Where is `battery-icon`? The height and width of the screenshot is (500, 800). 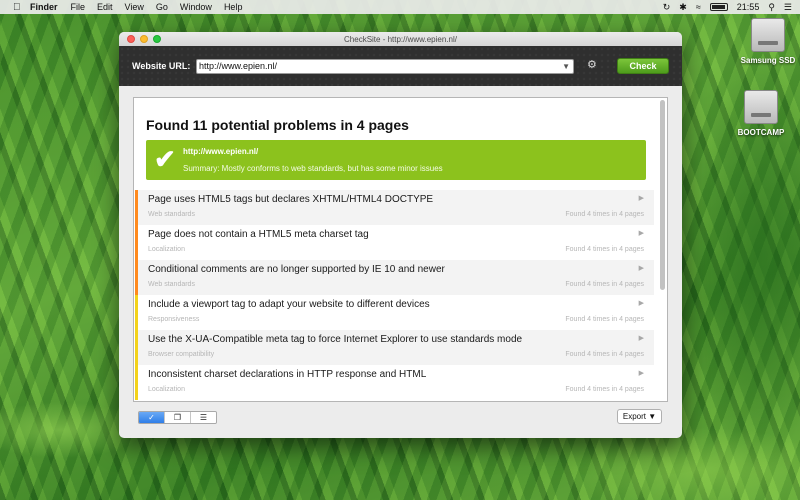 battery-icon is located at coordinates (718, 7).